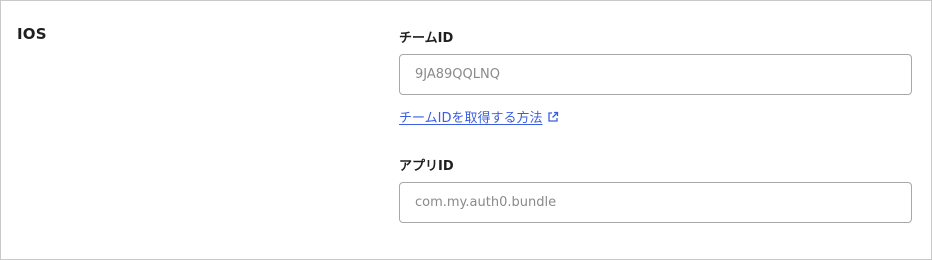 The image size is (932, 260). I want to click on team-id-help-link: チームIDを取得する方法, so click(479, 116).